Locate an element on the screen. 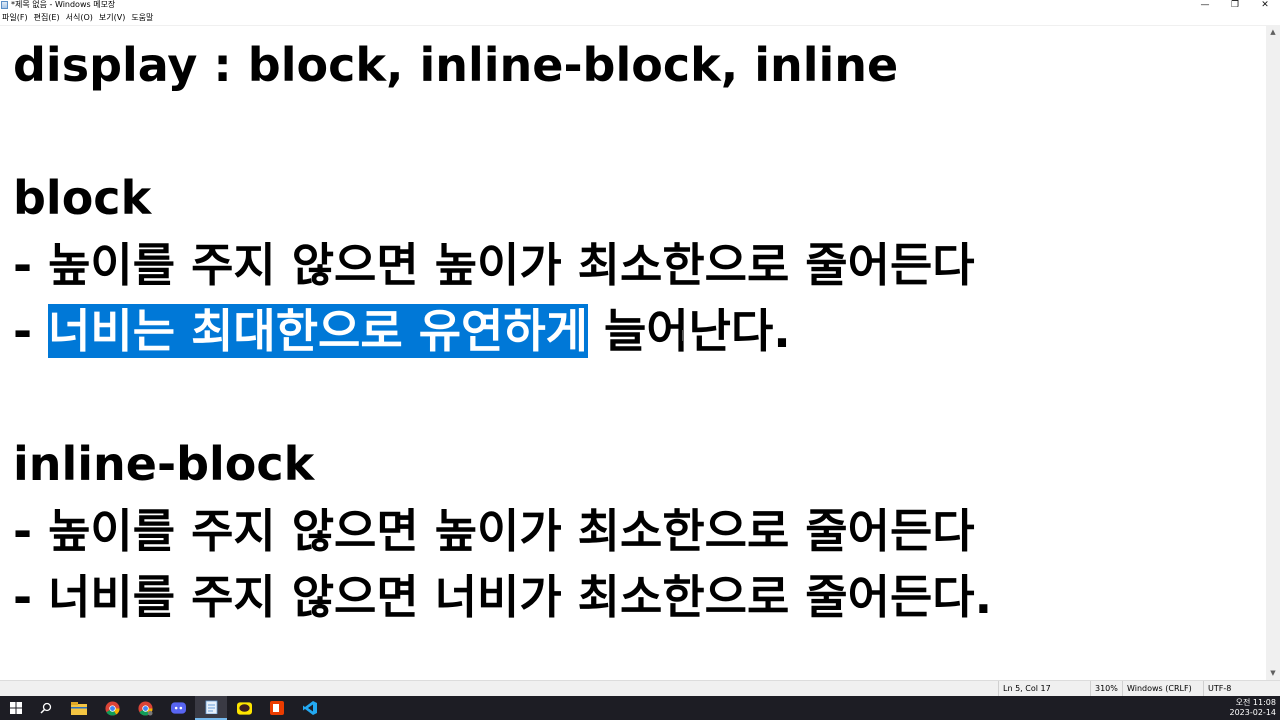 Image resolution: width=1280 pixels, height=720 pixels. start-windows-icon is located at coordinates (16, 708).